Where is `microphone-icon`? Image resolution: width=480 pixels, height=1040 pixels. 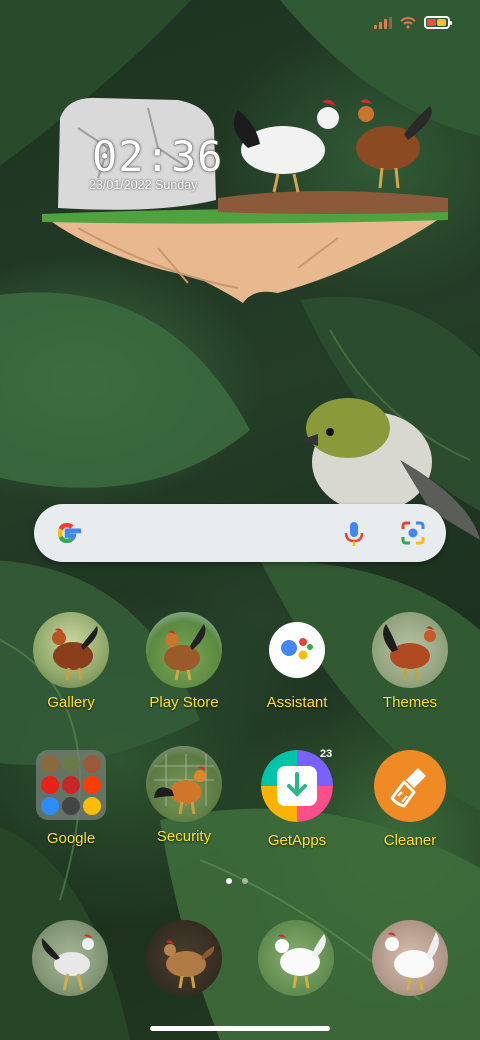 microphone-icon is located at coordinates (354, 534).